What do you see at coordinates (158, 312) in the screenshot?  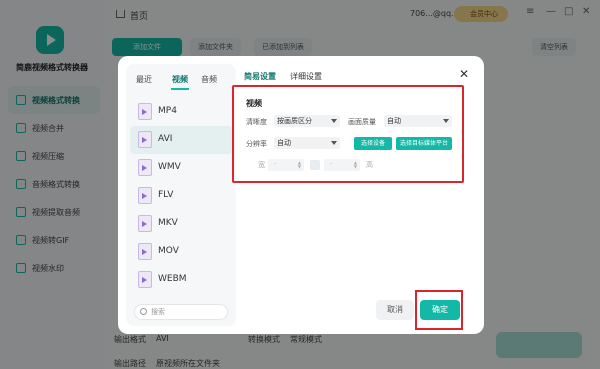 I see `search-placeholder: 搜索` at bounding box center [158, 312].